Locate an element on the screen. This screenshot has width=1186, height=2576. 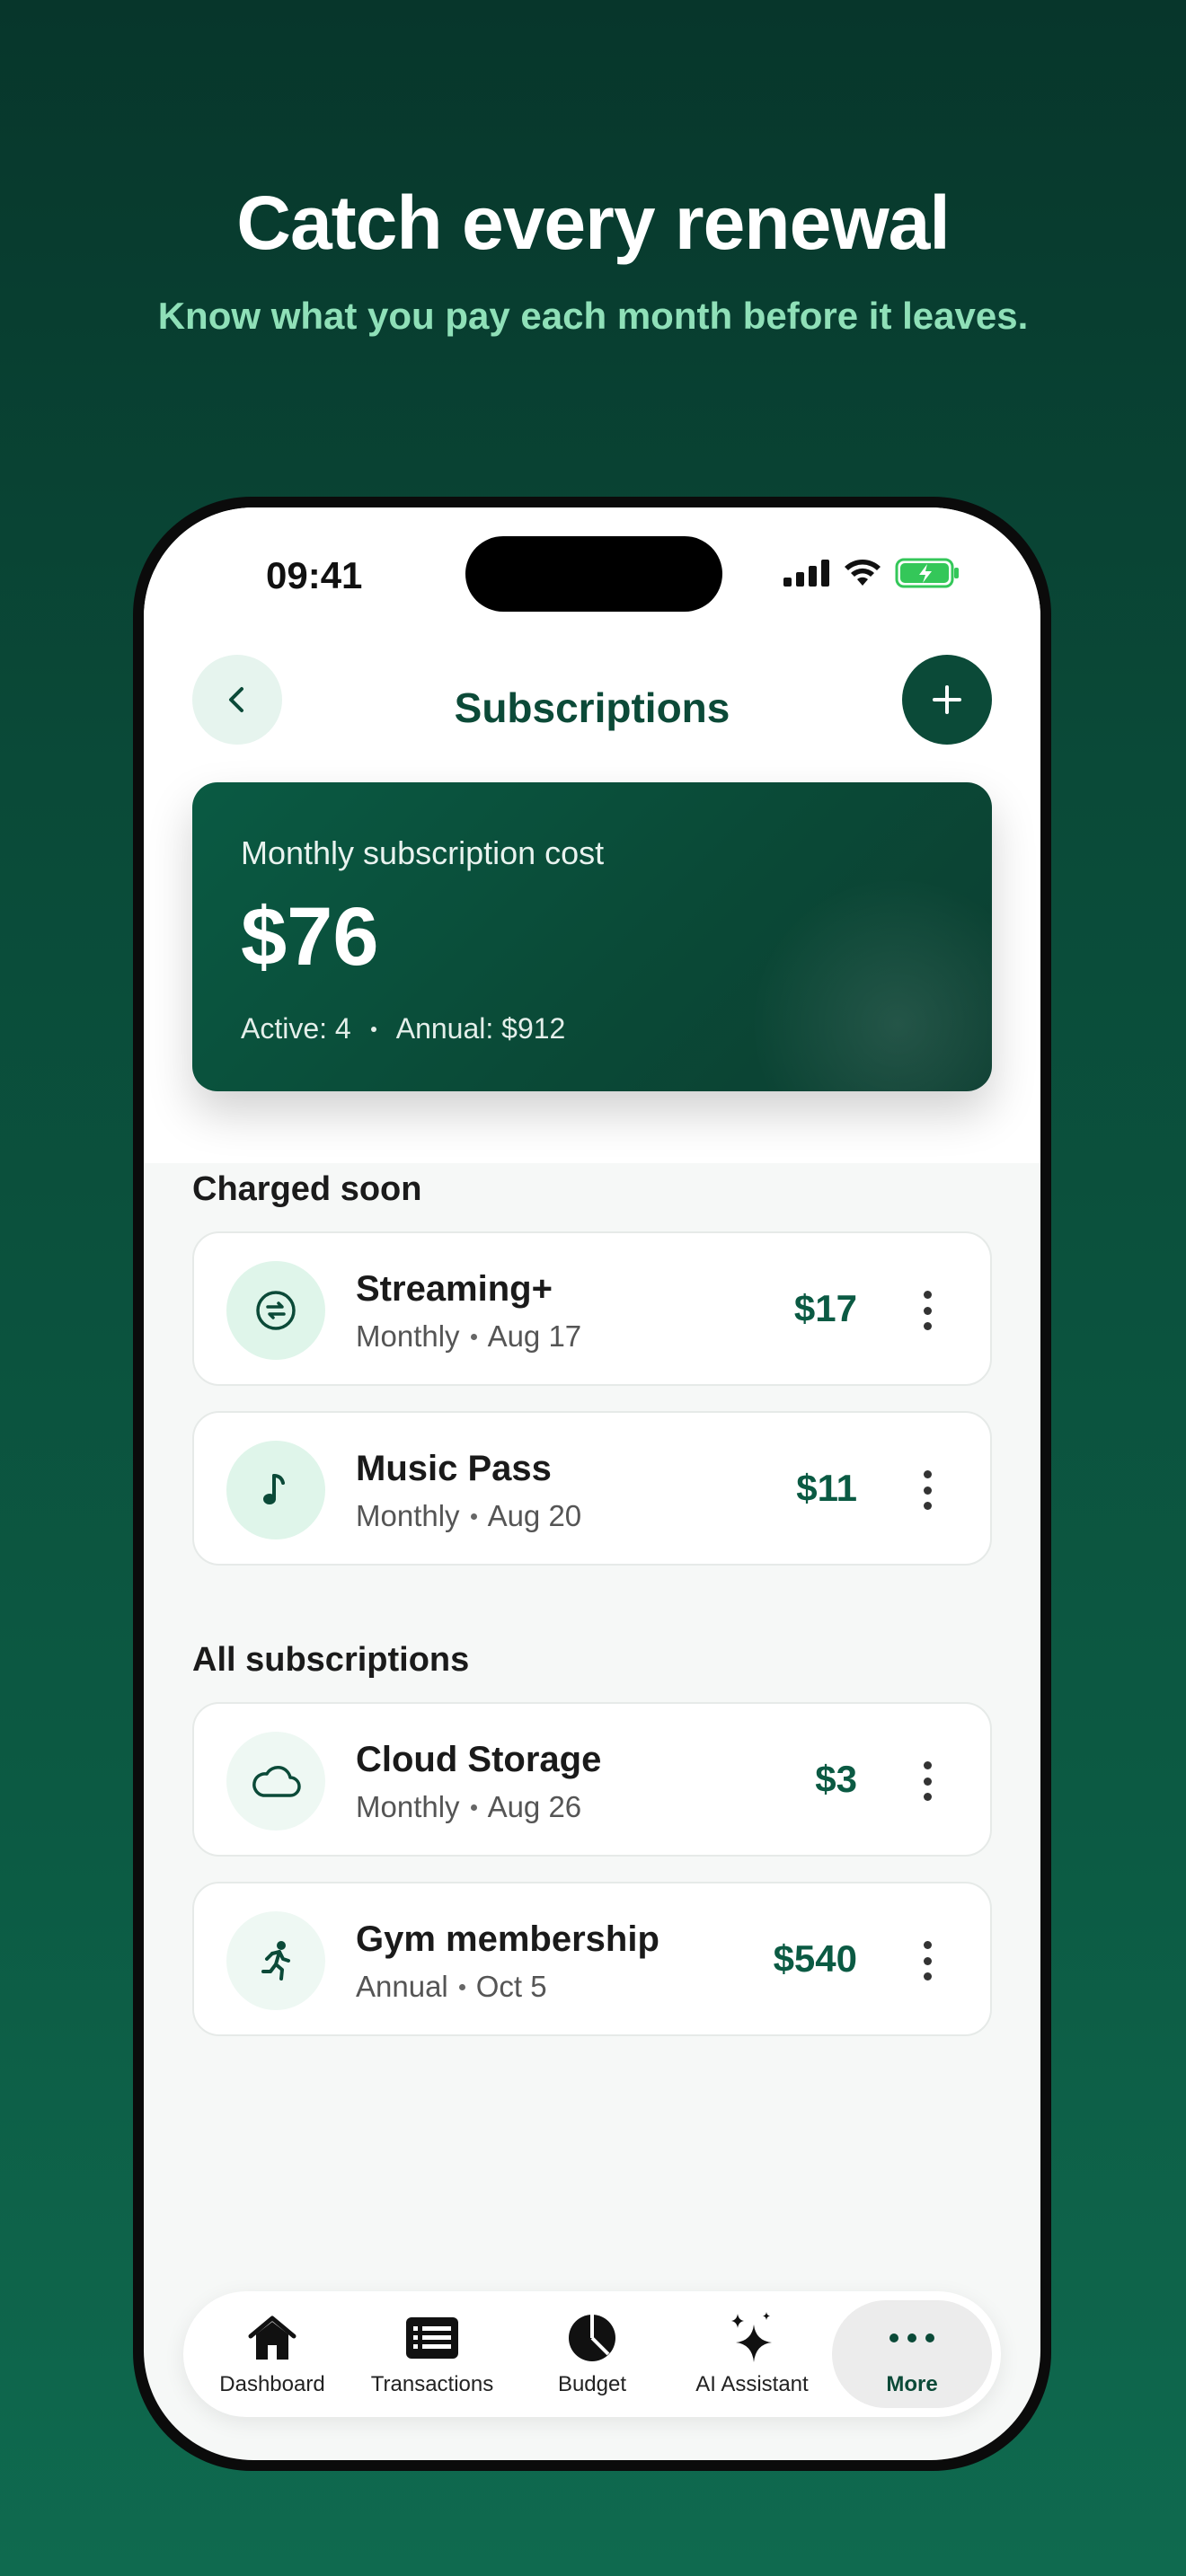
hero-title: Catch every renewal is located at coordinates (593, 223).